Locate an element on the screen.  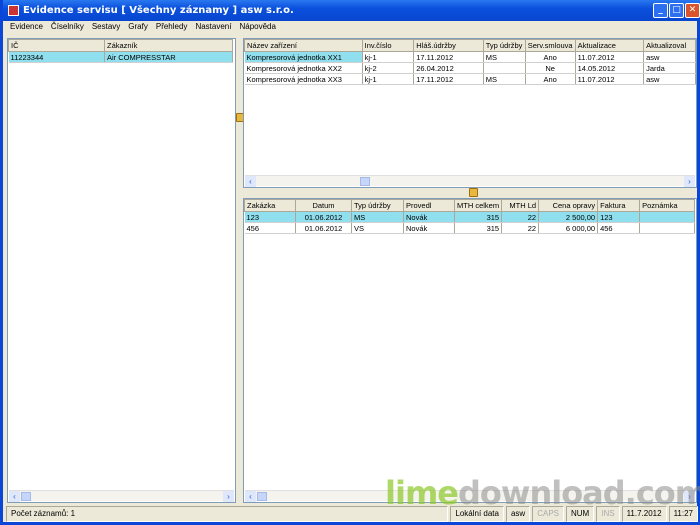
maximize-button: □ is located at coordinates (676, 10).